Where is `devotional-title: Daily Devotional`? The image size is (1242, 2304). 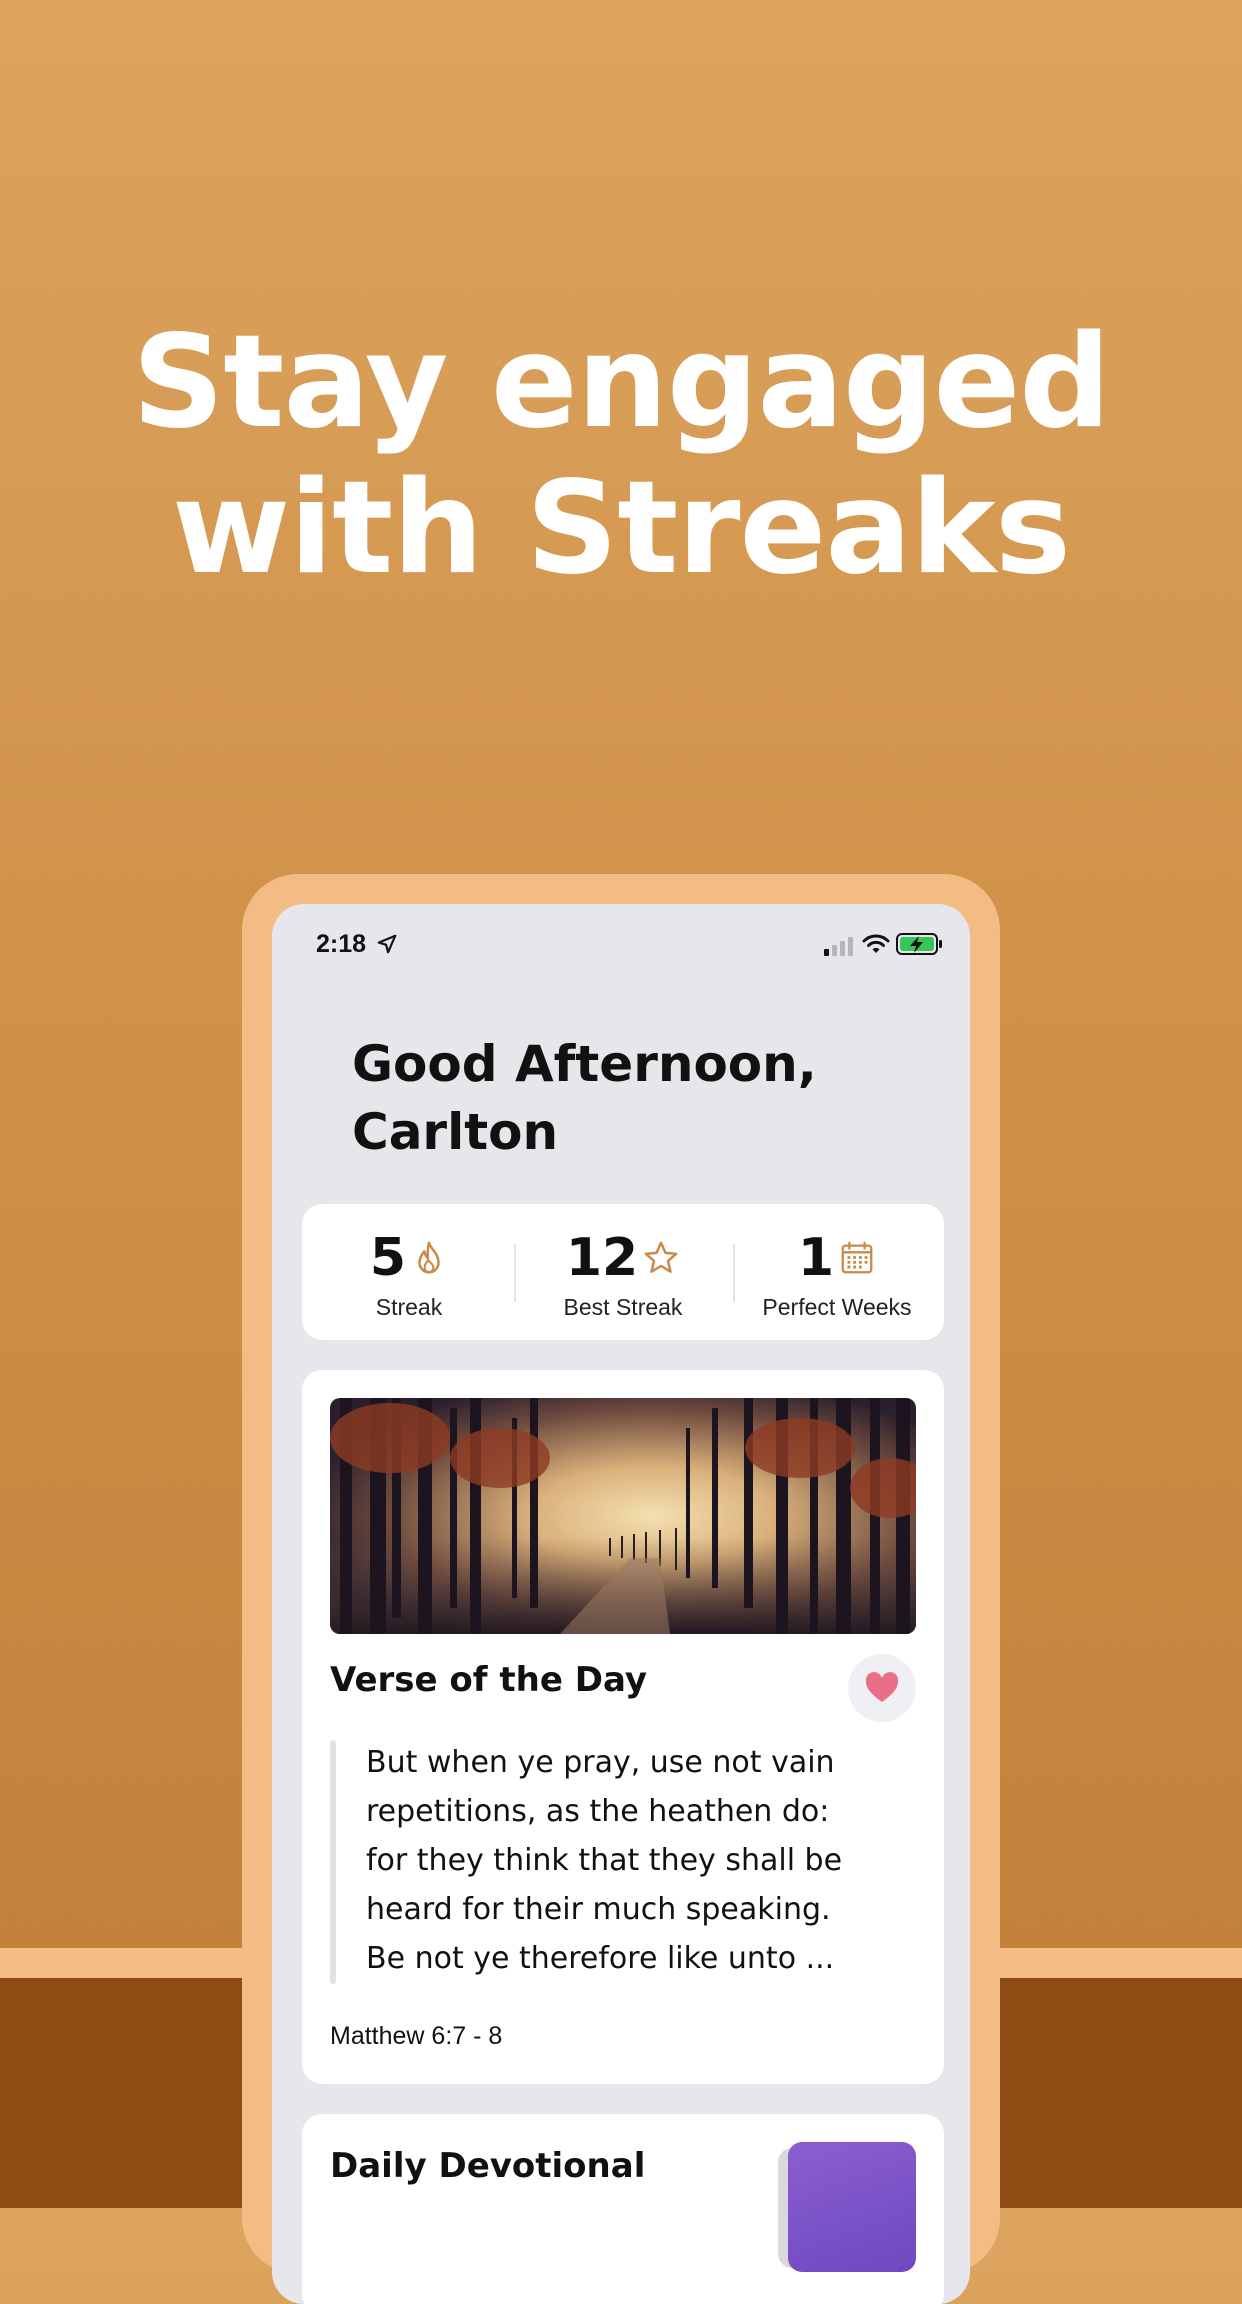
devotional-title: Daily Devotional is located at coordinates (488, 2166).